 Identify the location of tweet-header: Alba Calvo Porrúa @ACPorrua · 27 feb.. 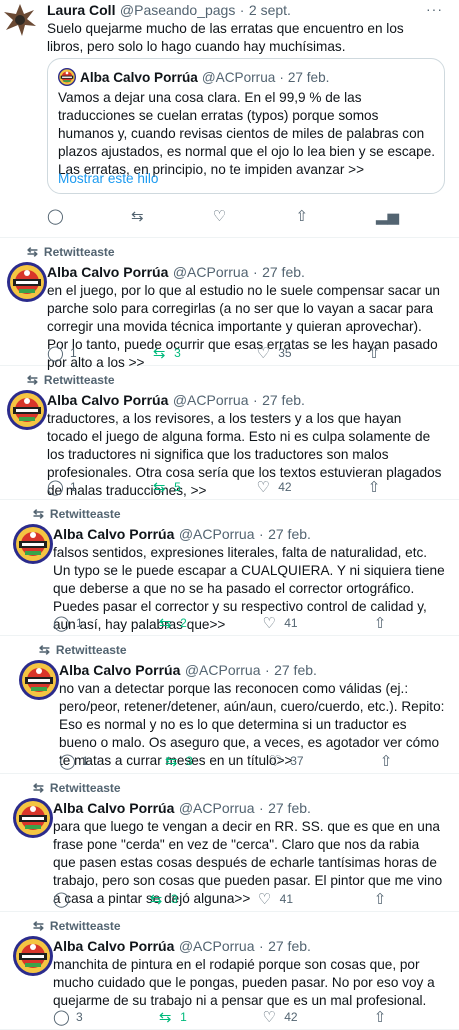
(182, 535).